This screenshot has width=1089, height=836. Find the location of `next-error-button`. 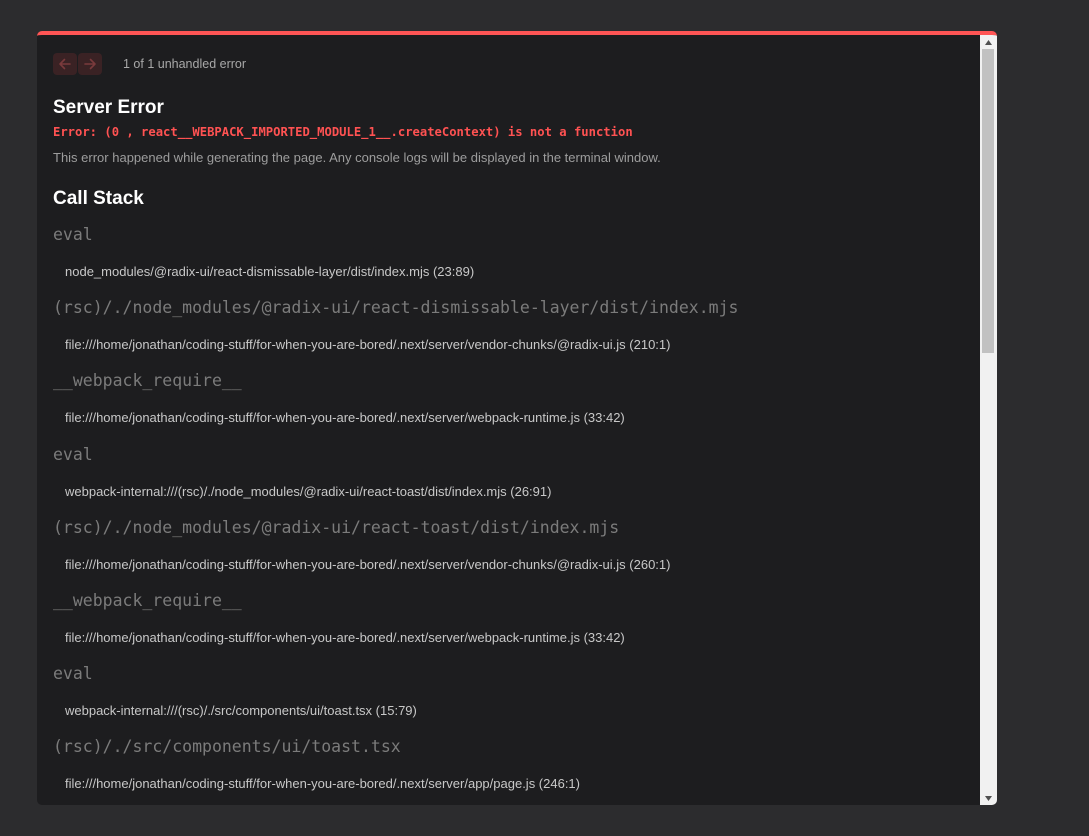

next-error-button is located at coordinates (90, 64).